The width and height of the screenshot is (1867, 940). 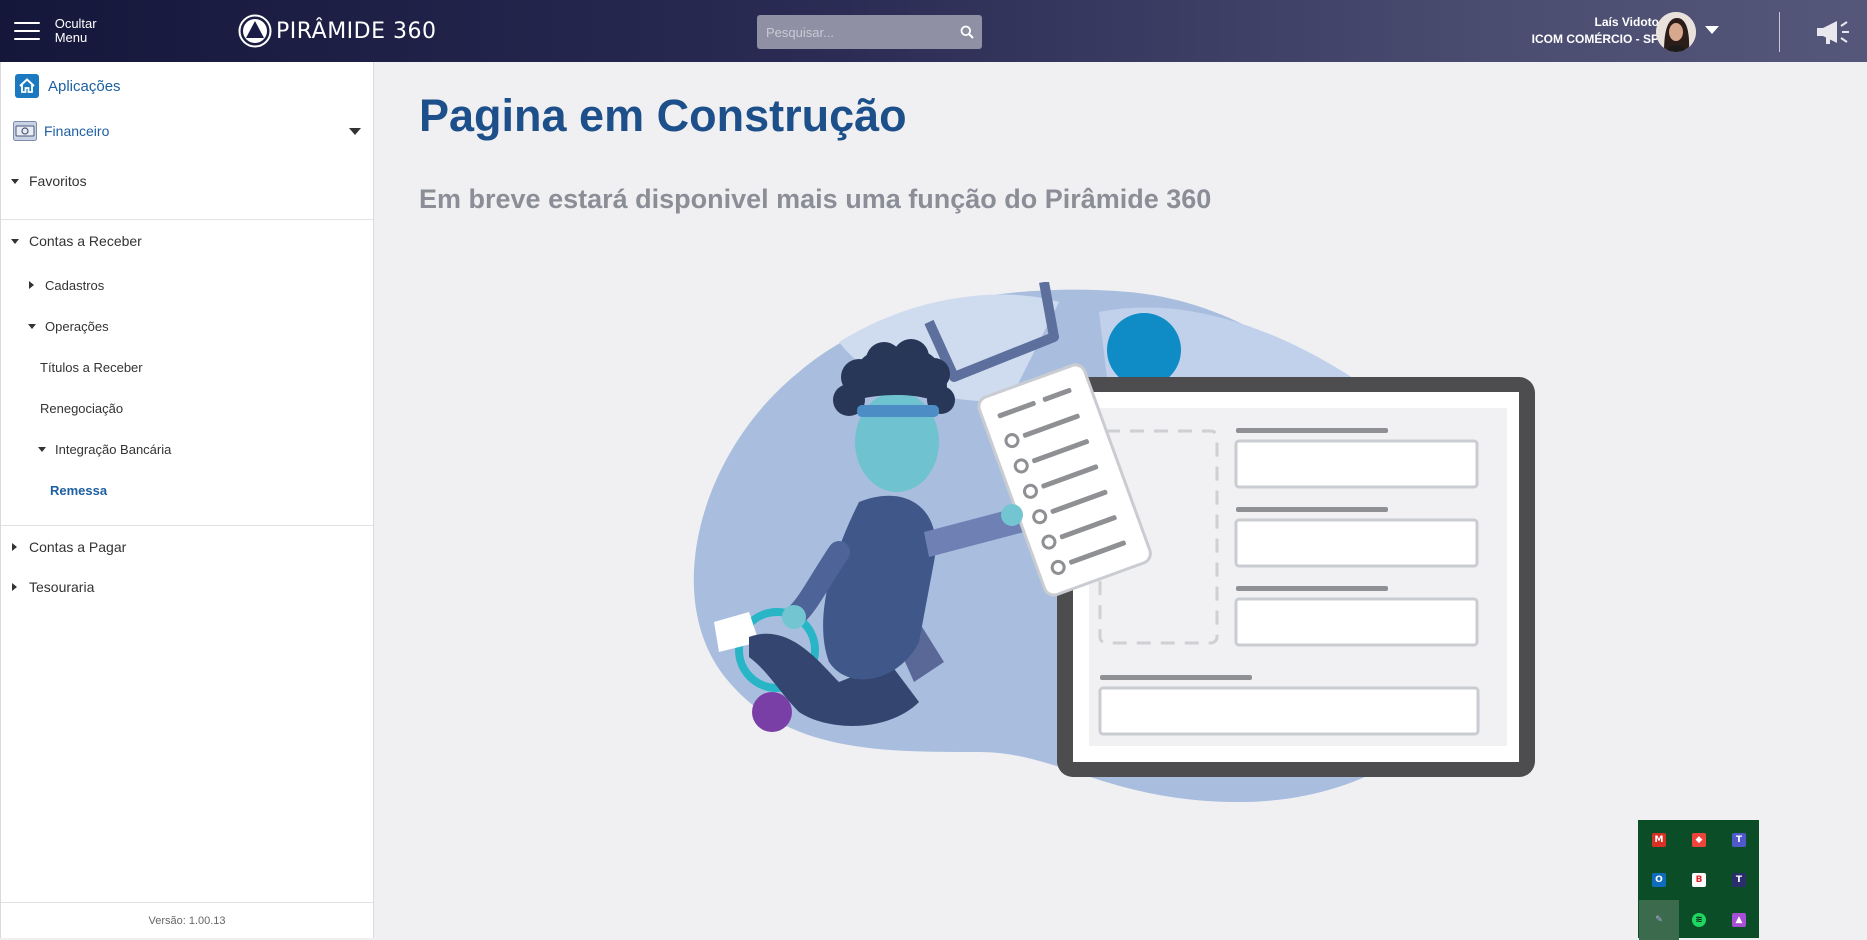 What do you see at coordinates (1659, 840) in the screenshot?
I see `gmail-icon: M` at bounding box center [1659, 840].